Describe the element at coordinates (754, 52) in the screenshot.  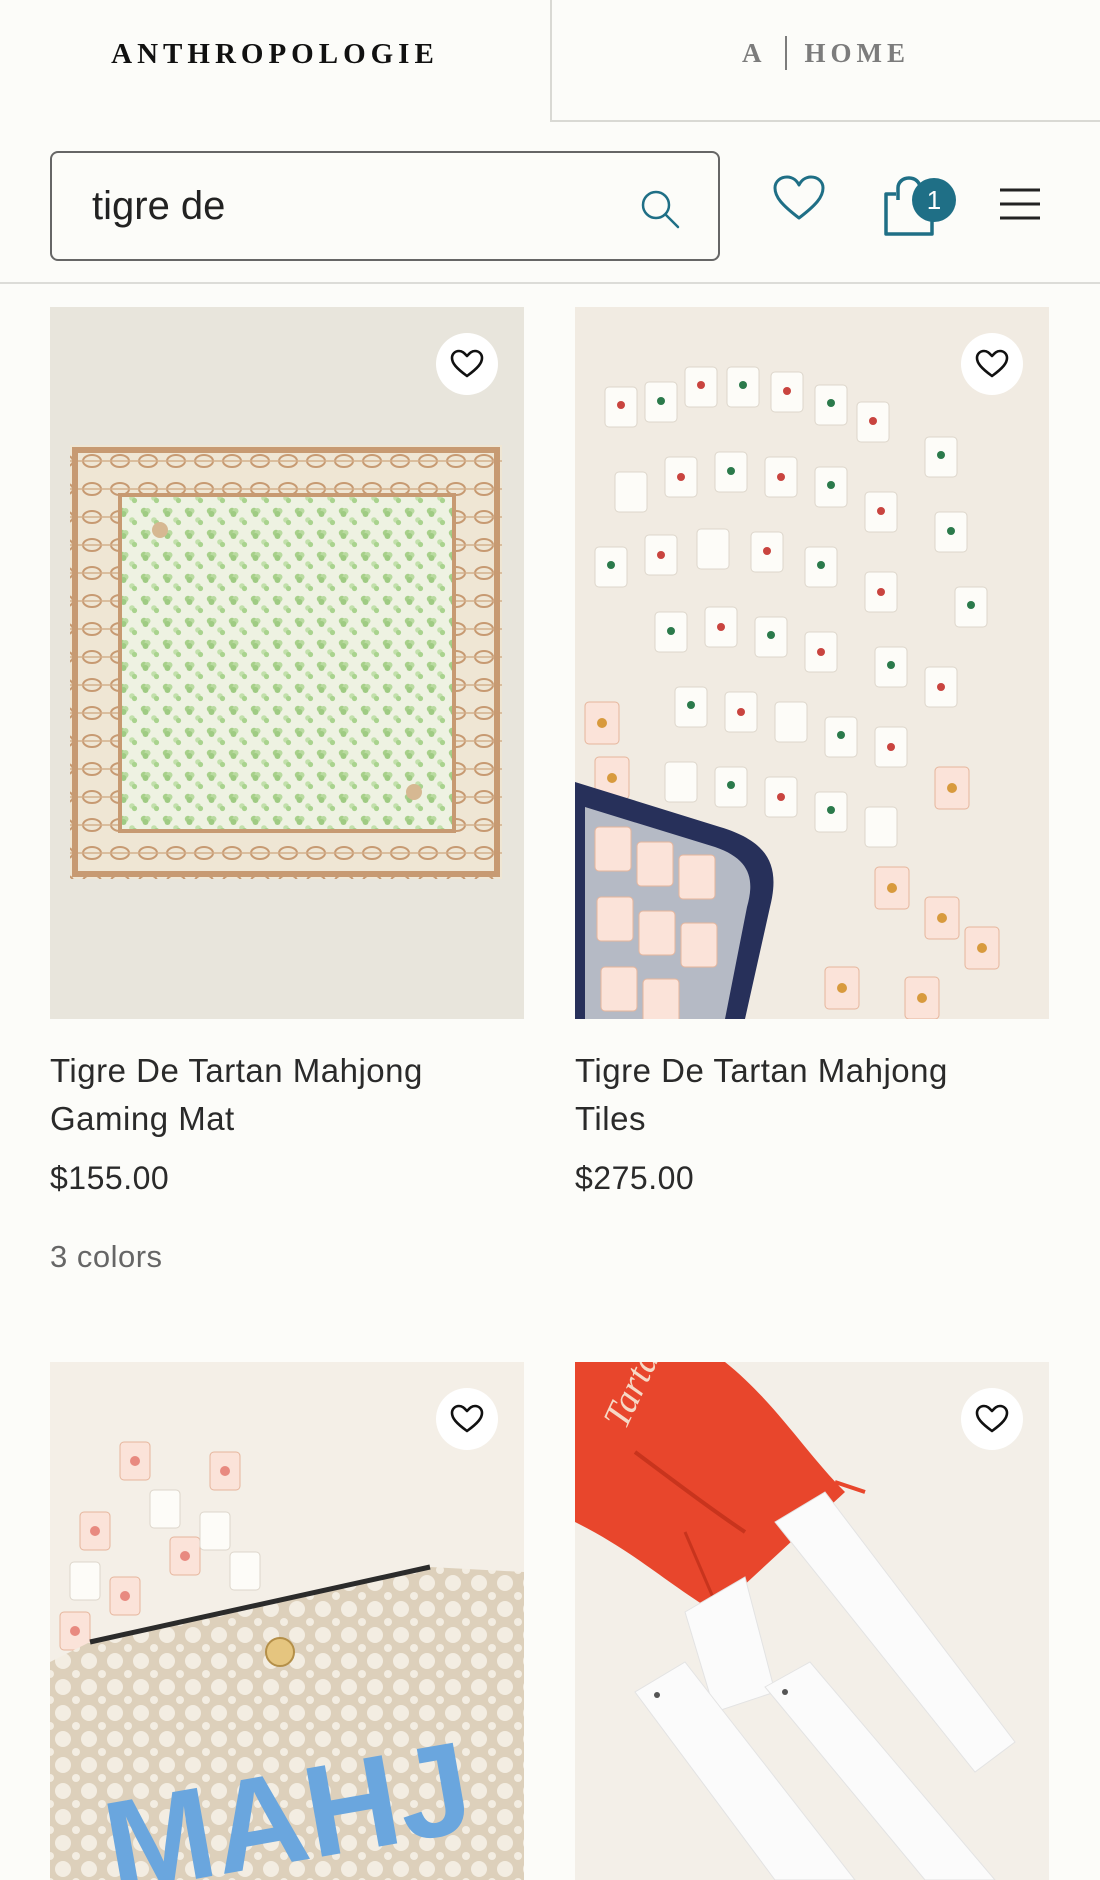
I see `home-prefix: A` at that location.